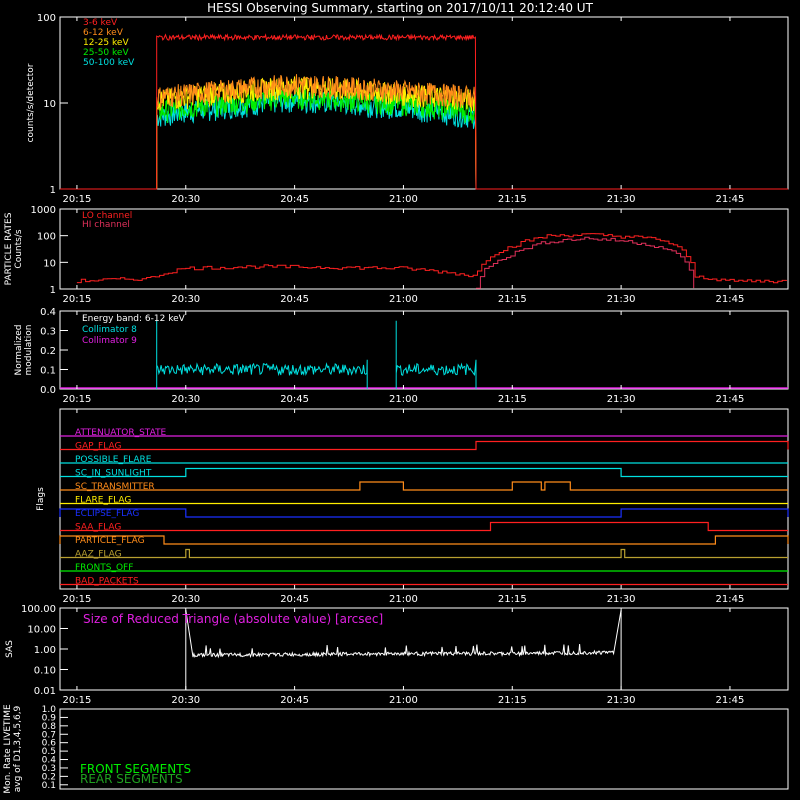 The image size is (800, 800). What do you see at coordinates (730, 700) in the screenshot?
I see `sas-xtick-label: 21:45` at bounding box center [730, 700].